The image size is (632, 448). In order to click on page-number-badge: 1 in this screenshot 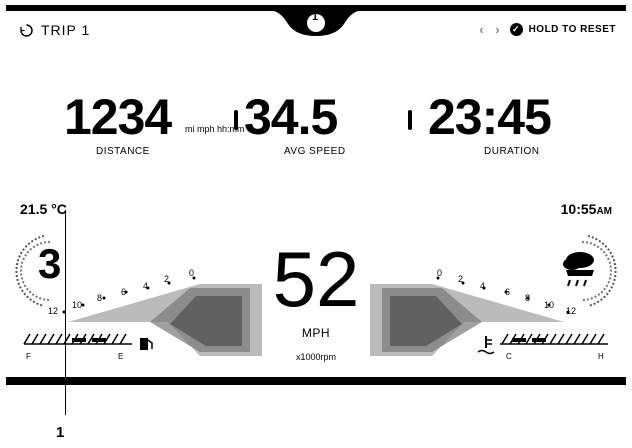, I will do `click(316, 20)`.